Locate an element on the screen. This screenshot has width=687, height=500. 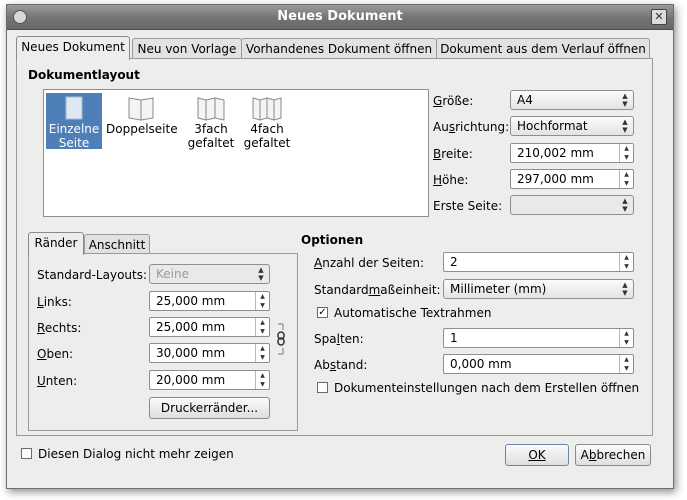
std-layouts-combo: Keine ▲ ▼ is located at coordinates (209, 274).